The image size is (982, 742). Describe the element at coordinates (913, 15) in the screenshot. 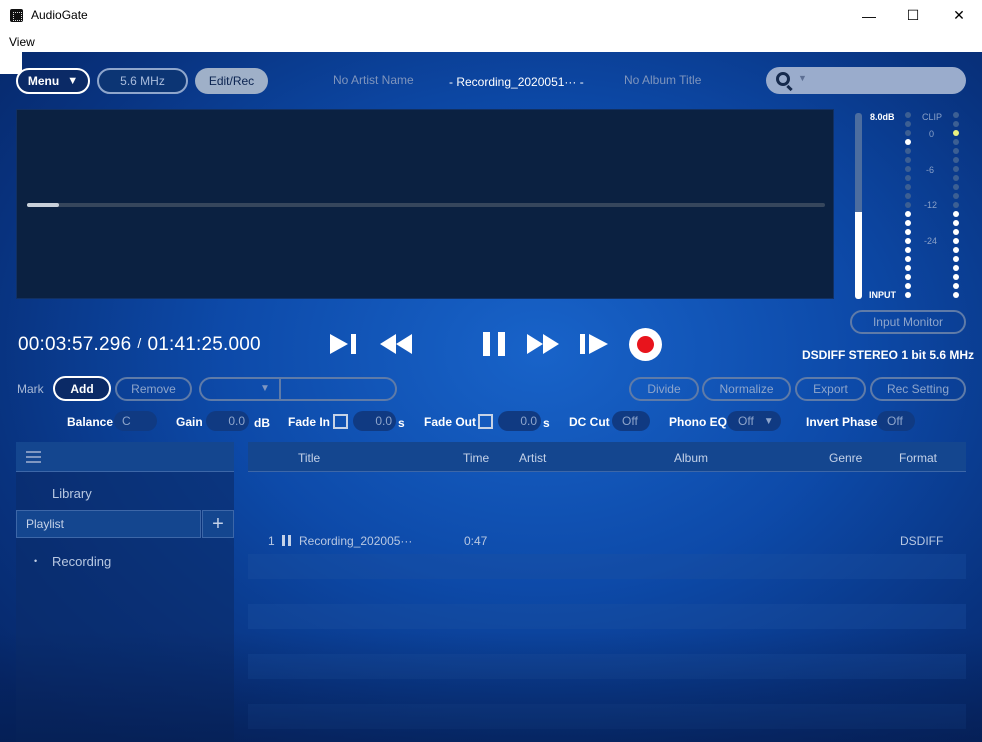

I see `maximize-button: ☐` at that location.